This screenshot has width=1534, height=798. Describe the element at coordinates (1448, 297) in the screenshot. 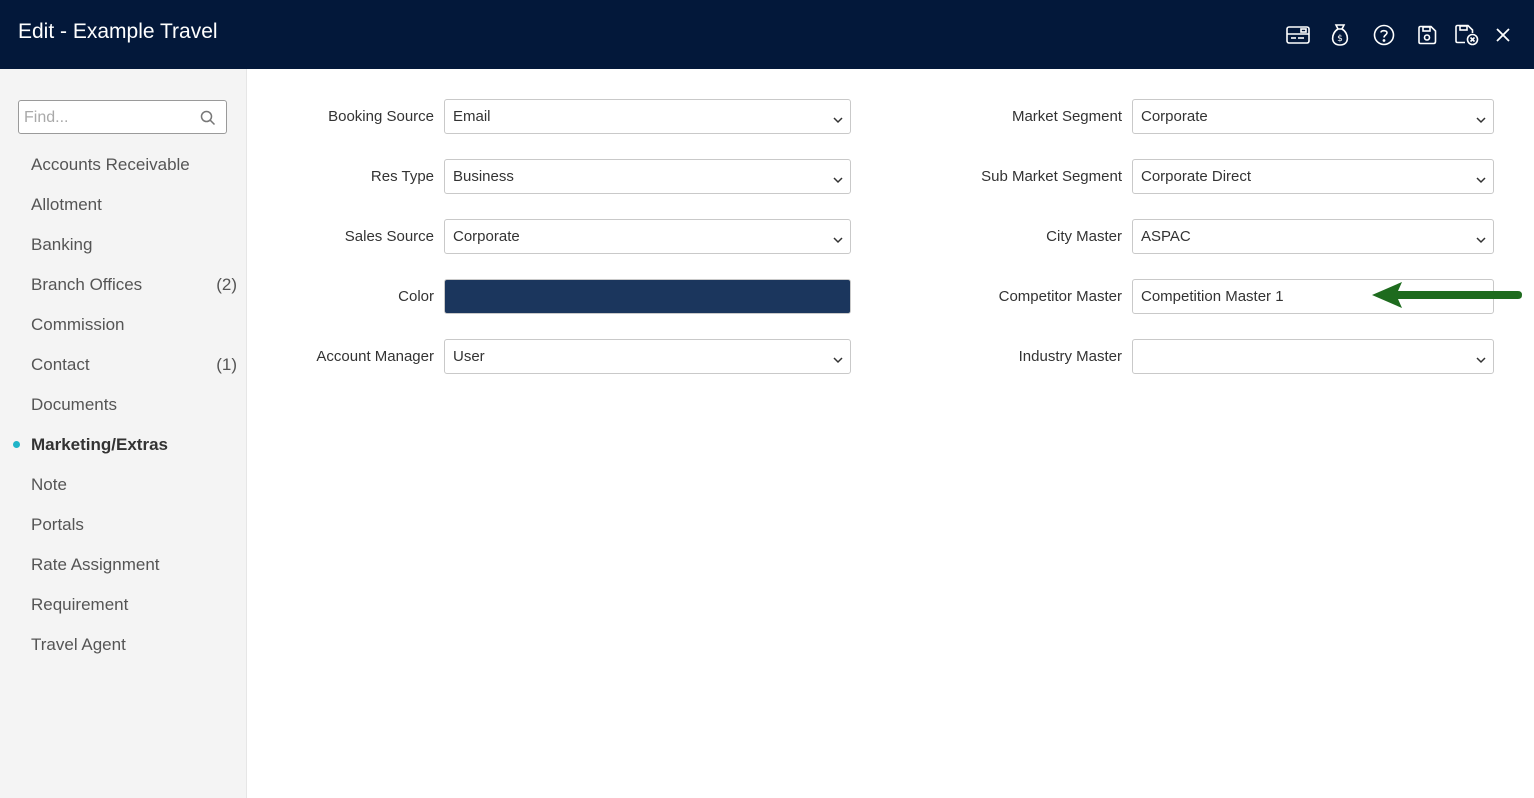

I see `annotation-arrow-icon` at that location.